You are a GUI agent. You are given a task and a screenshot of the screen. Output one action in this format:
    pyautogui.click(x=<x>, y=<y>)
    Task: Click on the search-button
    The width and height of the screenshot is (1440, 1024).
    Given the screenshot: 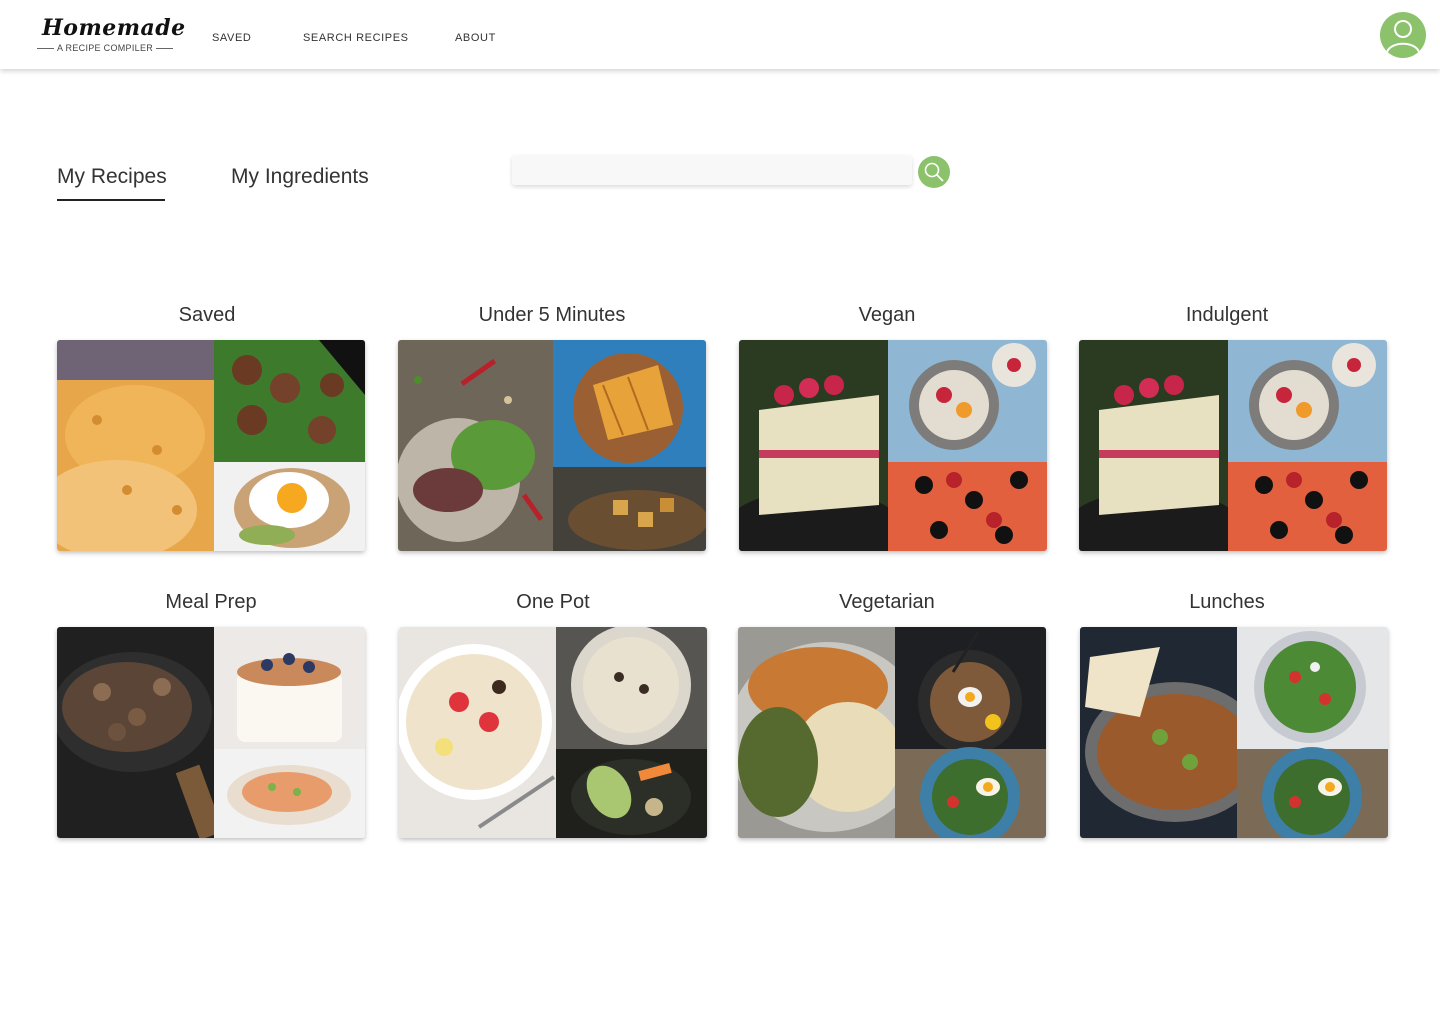 What is the action you would take?
    pyautogui.click(x=934, y=172)
    